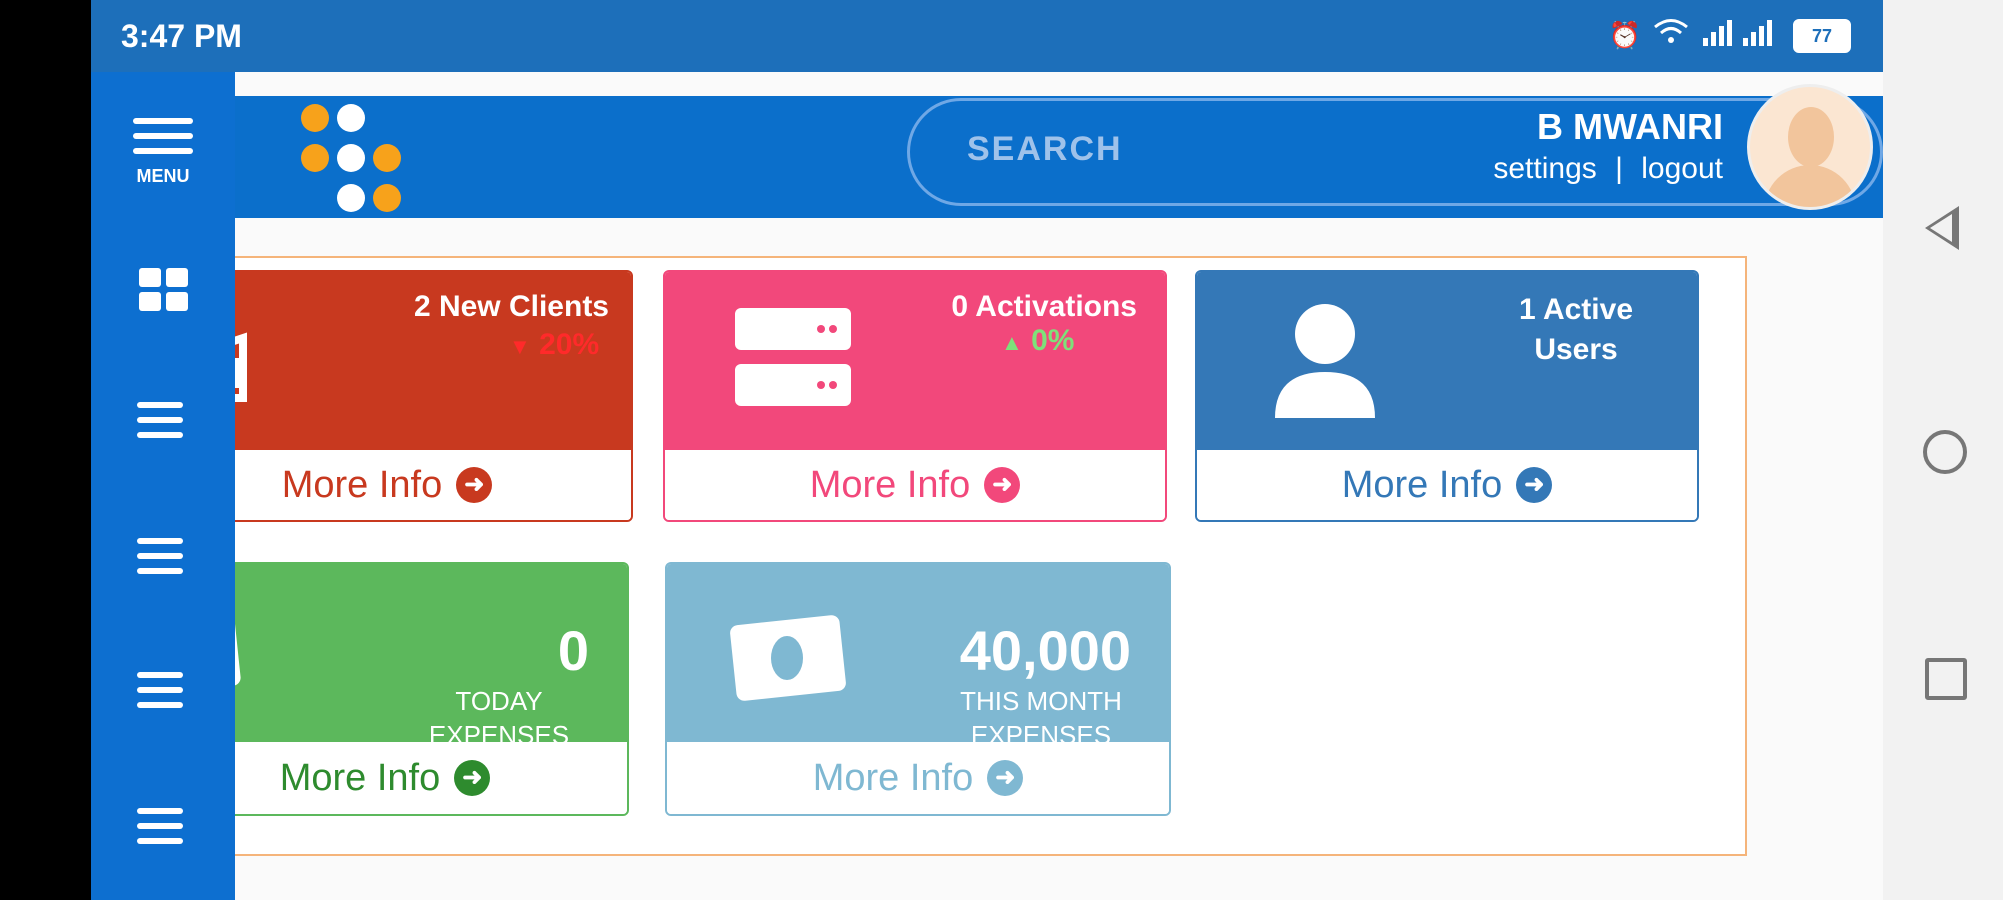 The height and width of the screenshot is (900, 2003). What do you see at coordinates (520, 346) in the screenshot?
I see `trend-down-icon: ▼` at bounding box center [520, 346].